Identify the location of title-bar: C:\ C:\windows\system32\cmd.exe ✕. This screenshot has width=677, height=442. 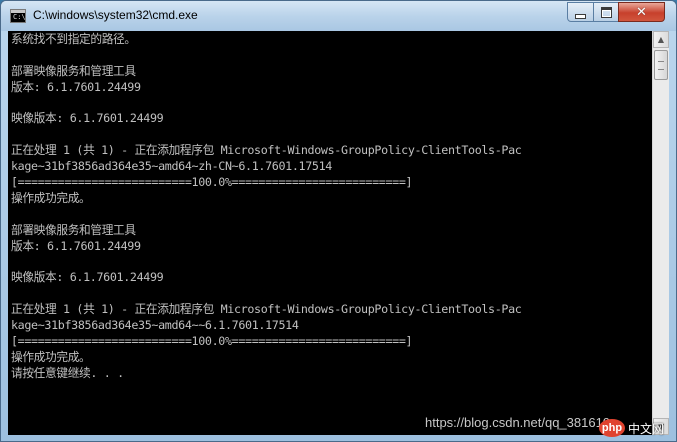
(338, 16).